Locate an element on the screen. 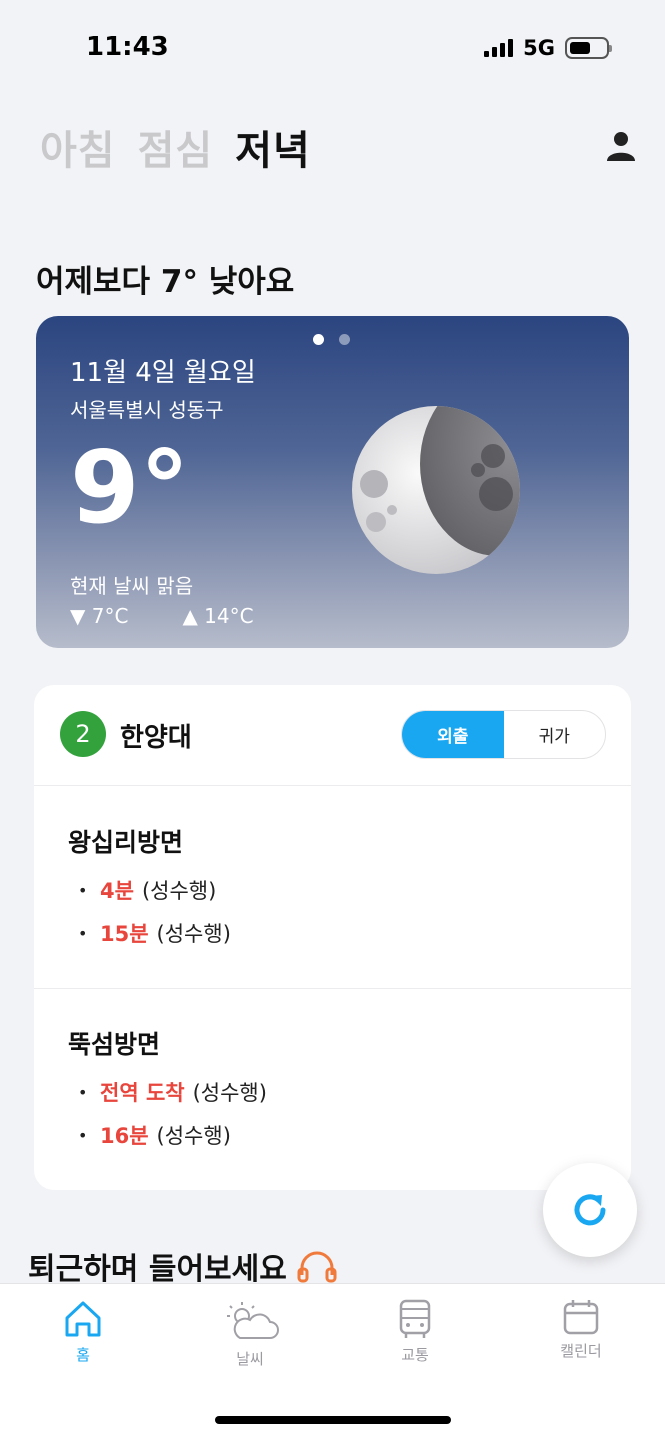  tab-calendar-label: 캘린더 is located at coordinates (581, 1351).